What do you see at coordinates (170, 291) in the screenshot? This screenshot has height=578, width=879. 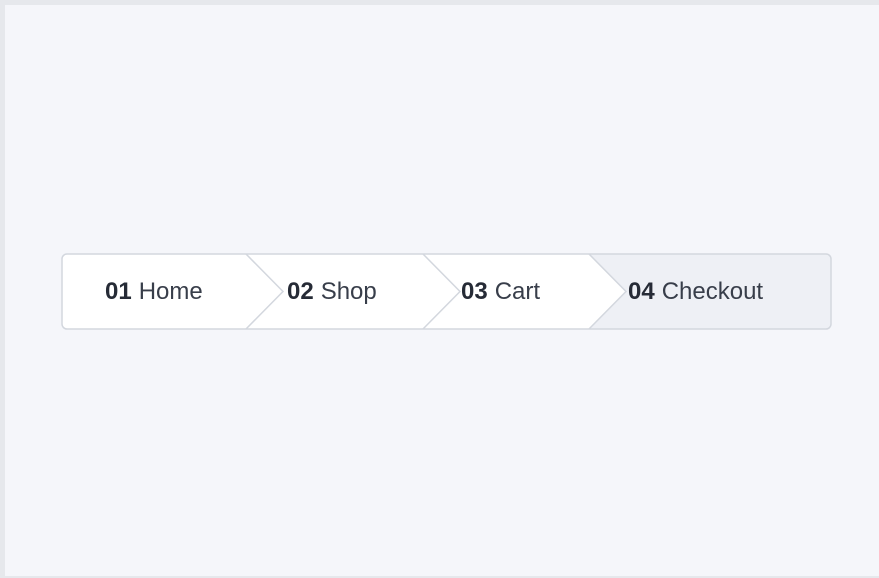 I see `step-label: Home` at bounding box center [170, 291].